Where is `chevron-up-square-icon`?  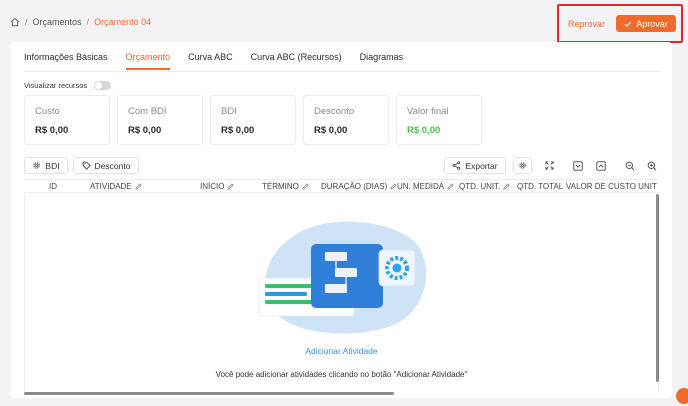 chevron-up-square-icon is located at coordinates (600, 165).